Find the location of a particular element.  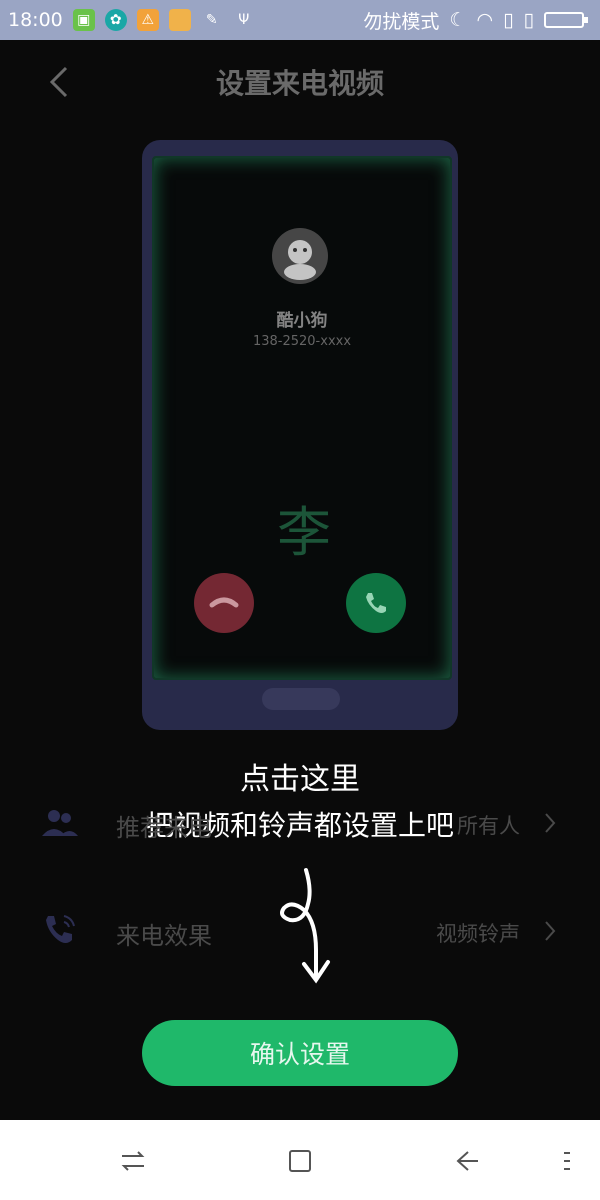

caller-avatar is located at coordinates (300, 256).